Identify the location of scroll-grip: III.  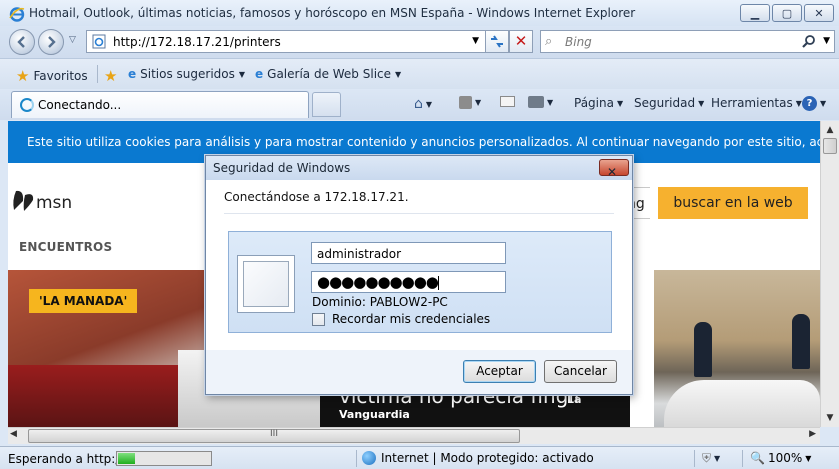
(274, 434).